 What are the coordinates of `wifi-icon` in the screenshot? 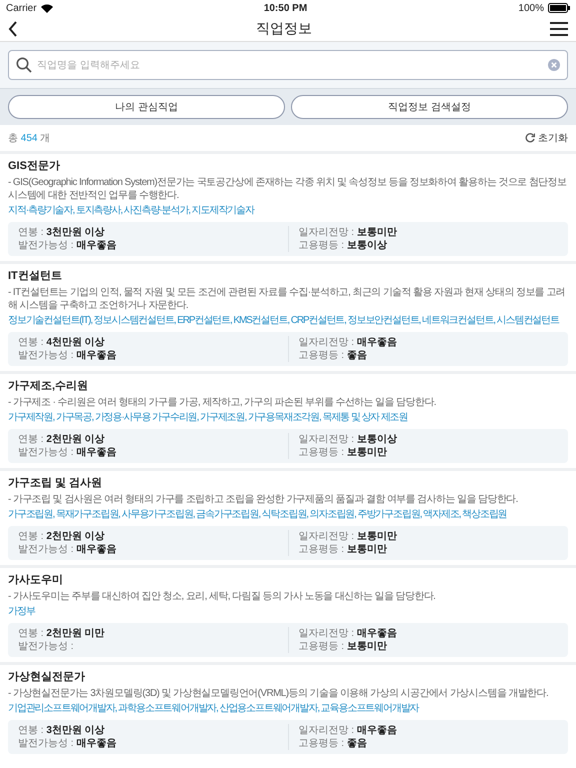 It's located at (46, 8).